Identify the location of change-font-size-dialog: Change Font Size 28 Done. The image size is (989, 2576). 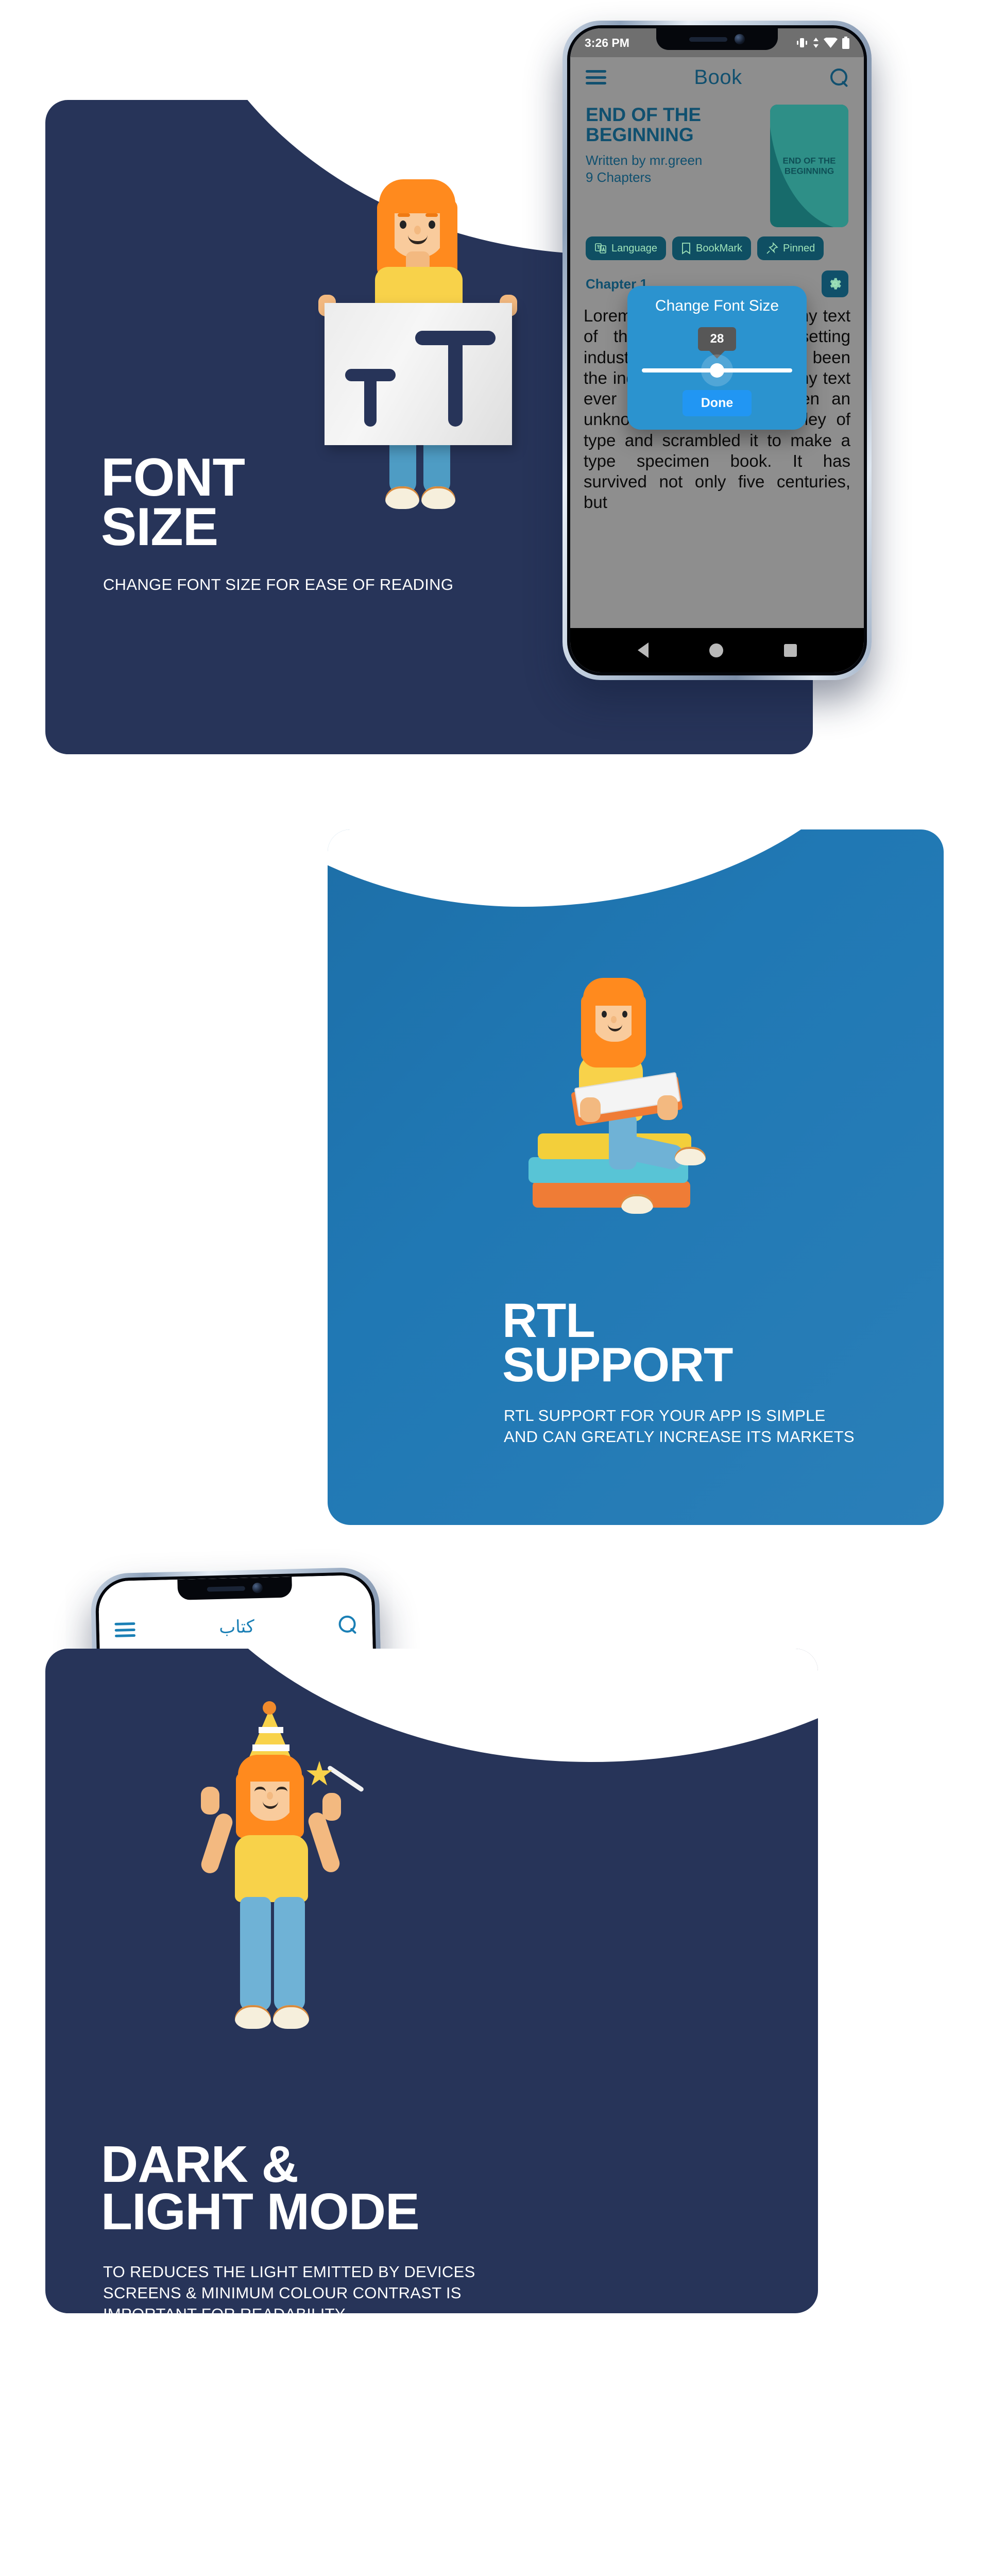
(717, 358).